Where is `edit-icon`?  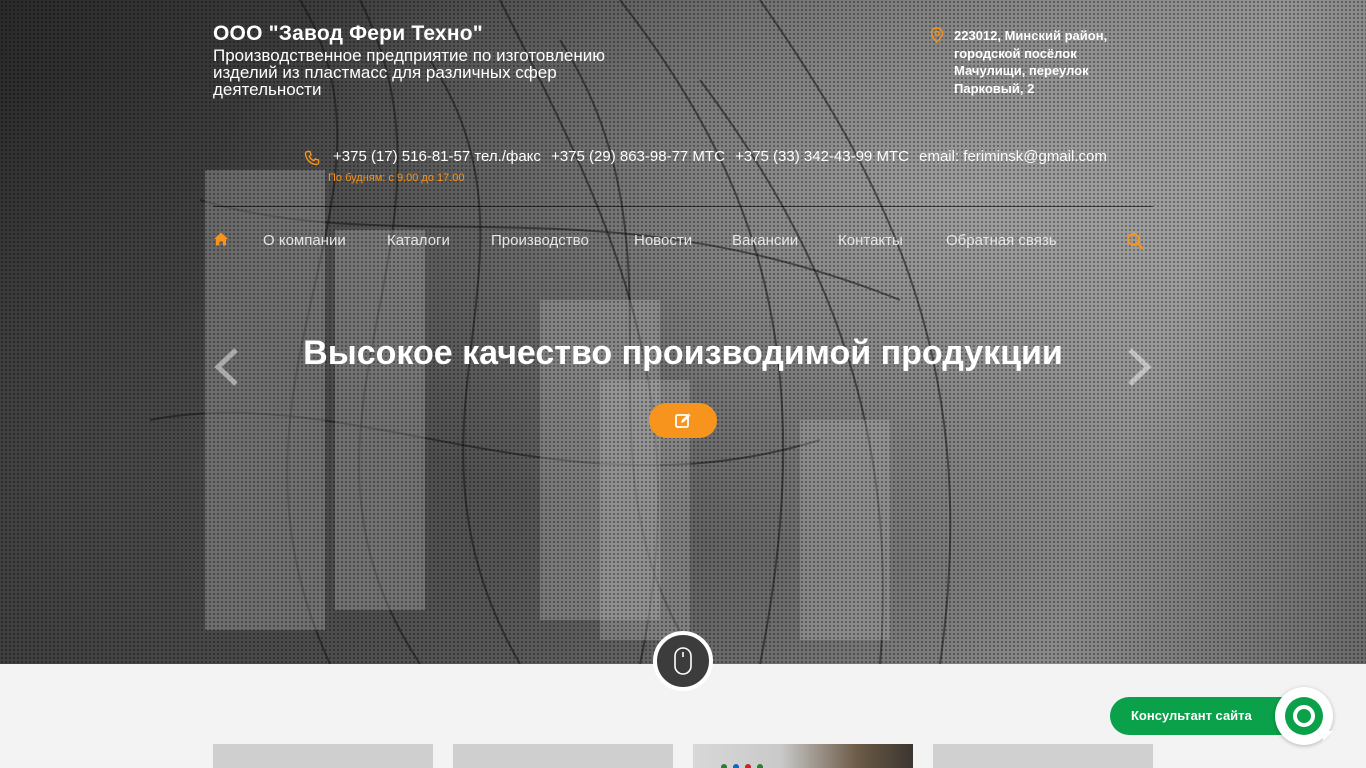
edit-icon is located at coordinates (683, 420).